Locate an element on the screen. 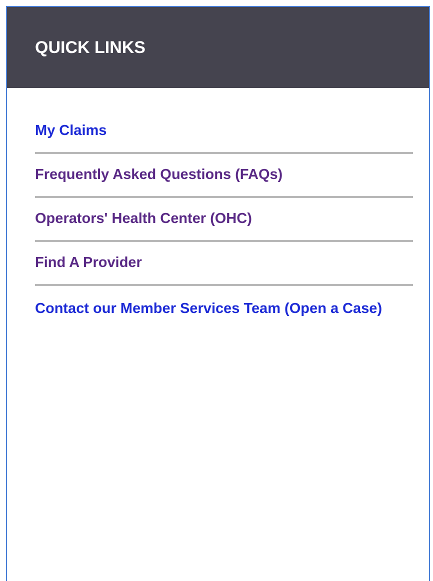 Image resolution: width=433 pixels, height=581 pixels. quick-link: Frequently Asked Questions (FAQs) is located at coordinates (224, 175).